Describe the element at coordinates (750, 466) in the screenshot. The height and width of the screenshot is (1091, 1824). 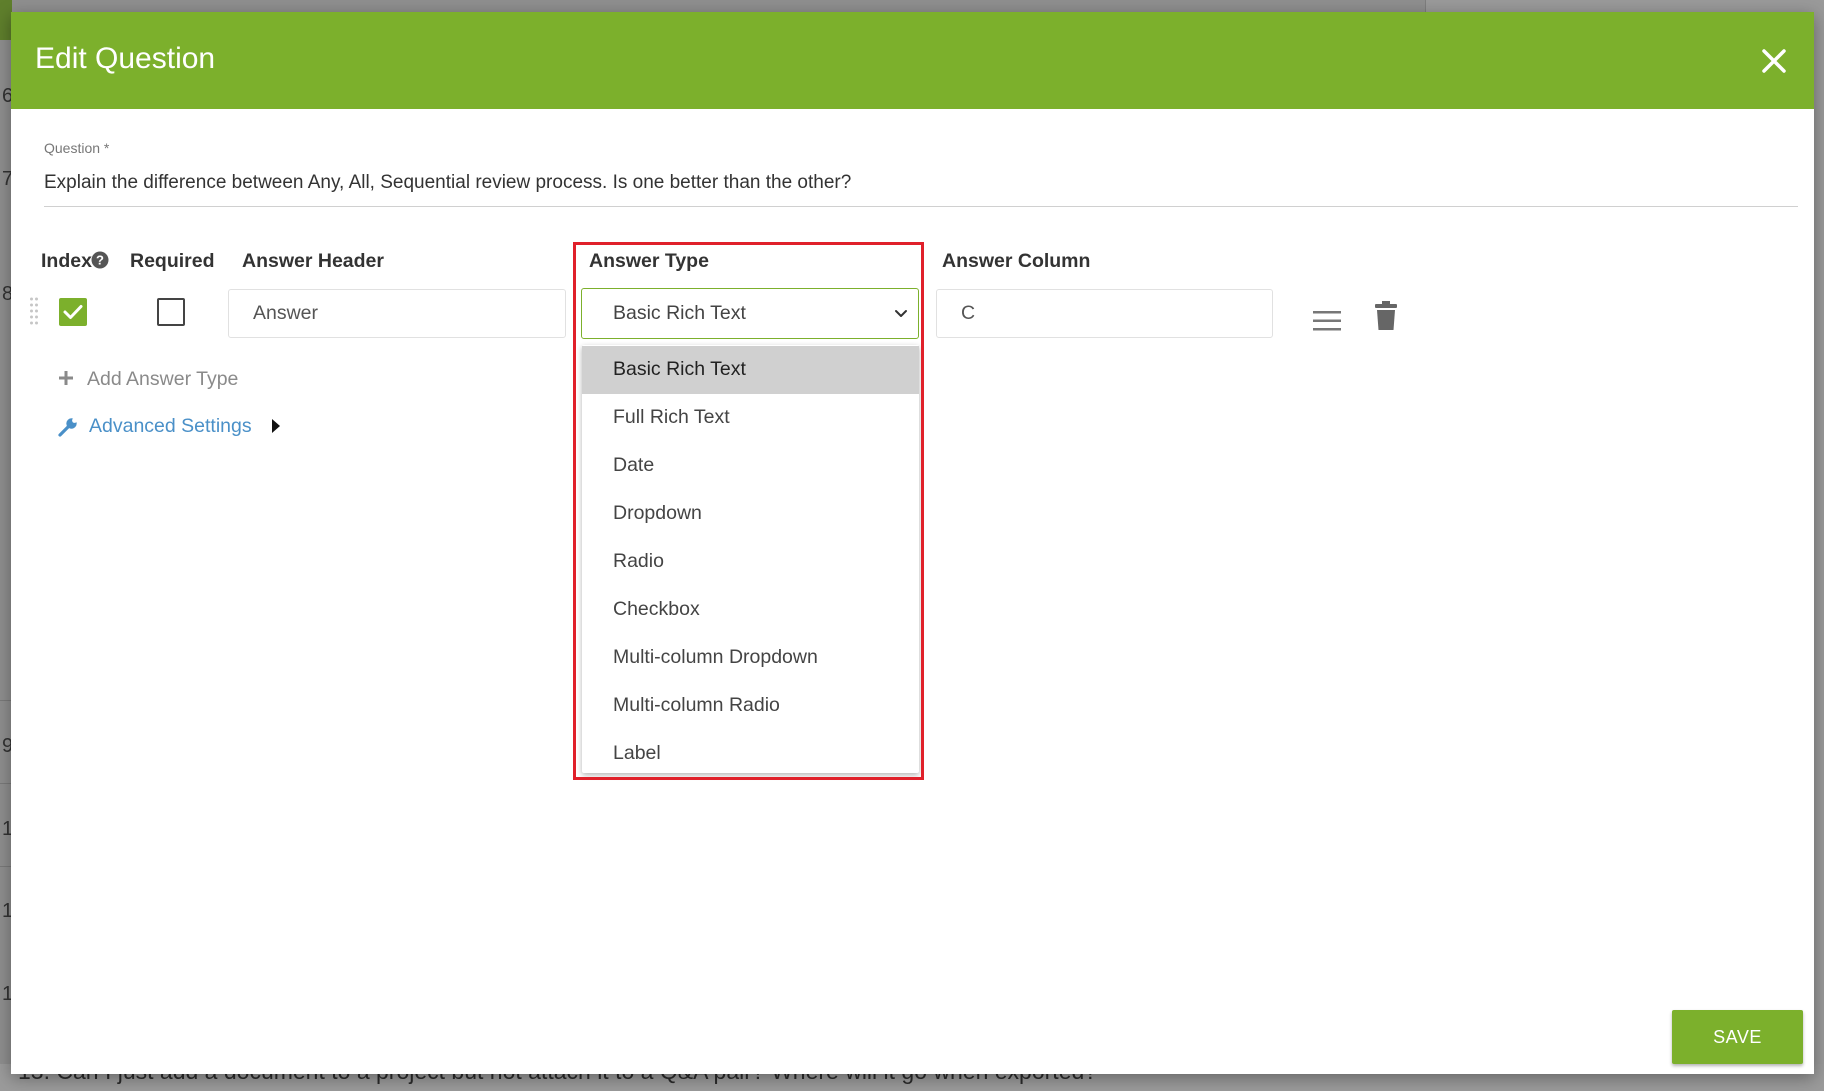
I see `dropdown-option: Date` at that location.